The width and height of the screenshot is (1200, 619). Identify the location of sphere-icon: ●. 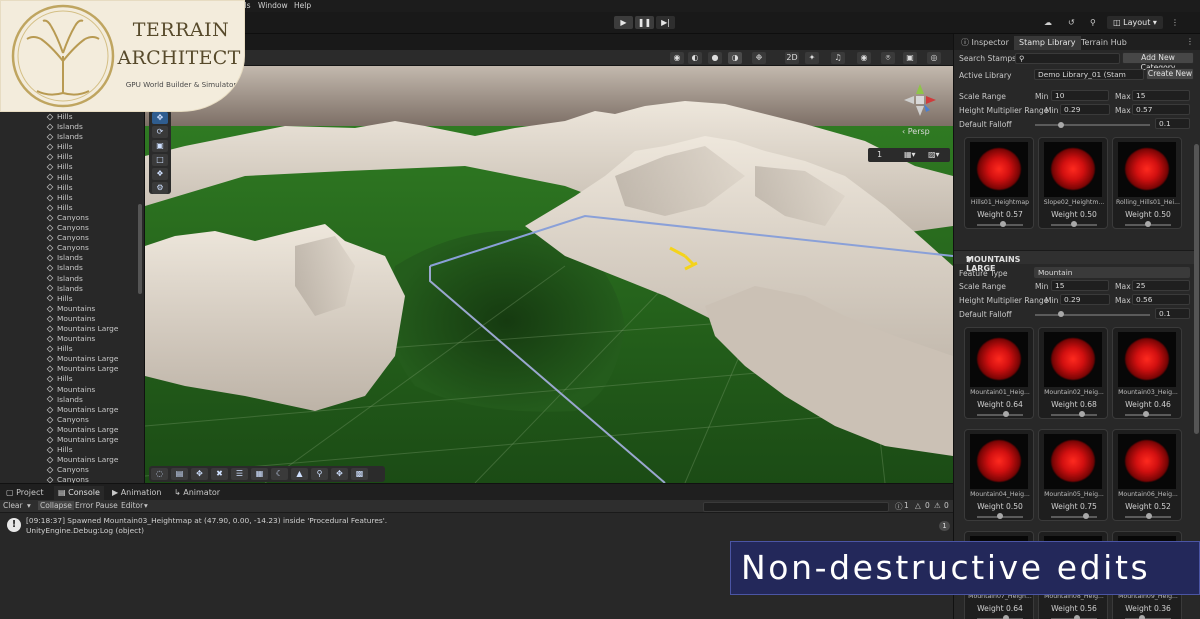
(715, 58).